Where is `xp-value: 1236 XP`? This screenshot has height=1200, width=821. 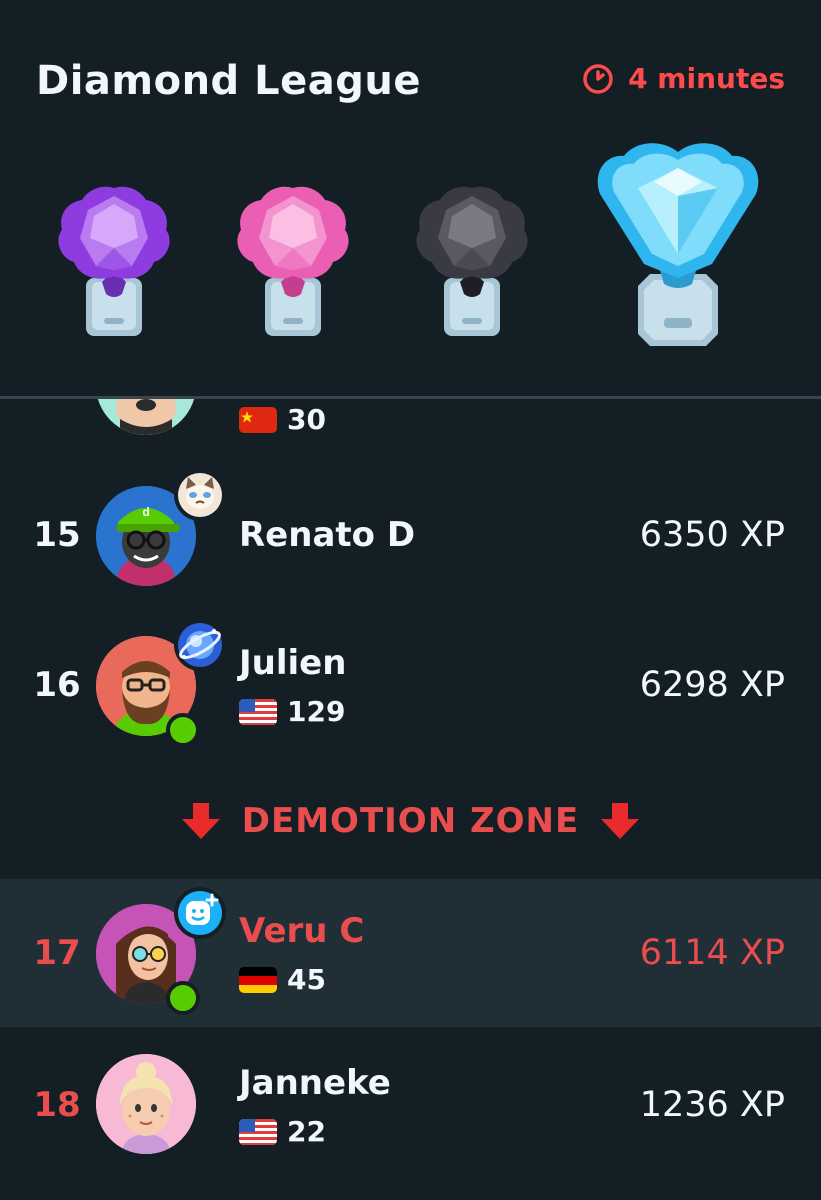
xp-value: 1236 XP is located at coordinates (712, 1105).